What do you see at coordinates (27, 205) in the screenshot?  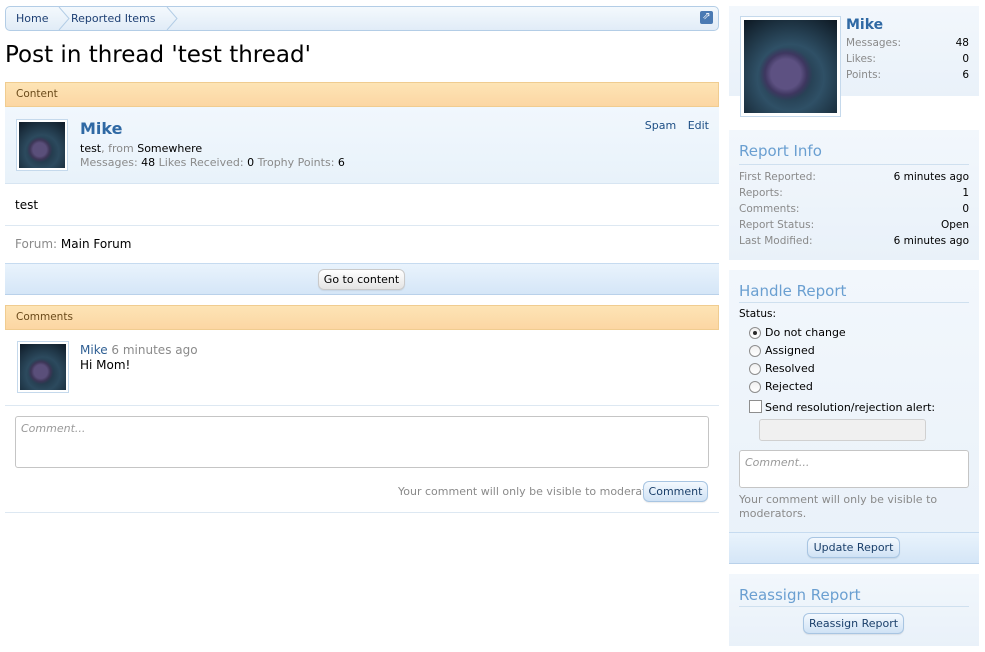 I see `content-body: test` at bounding box center [27, 205].